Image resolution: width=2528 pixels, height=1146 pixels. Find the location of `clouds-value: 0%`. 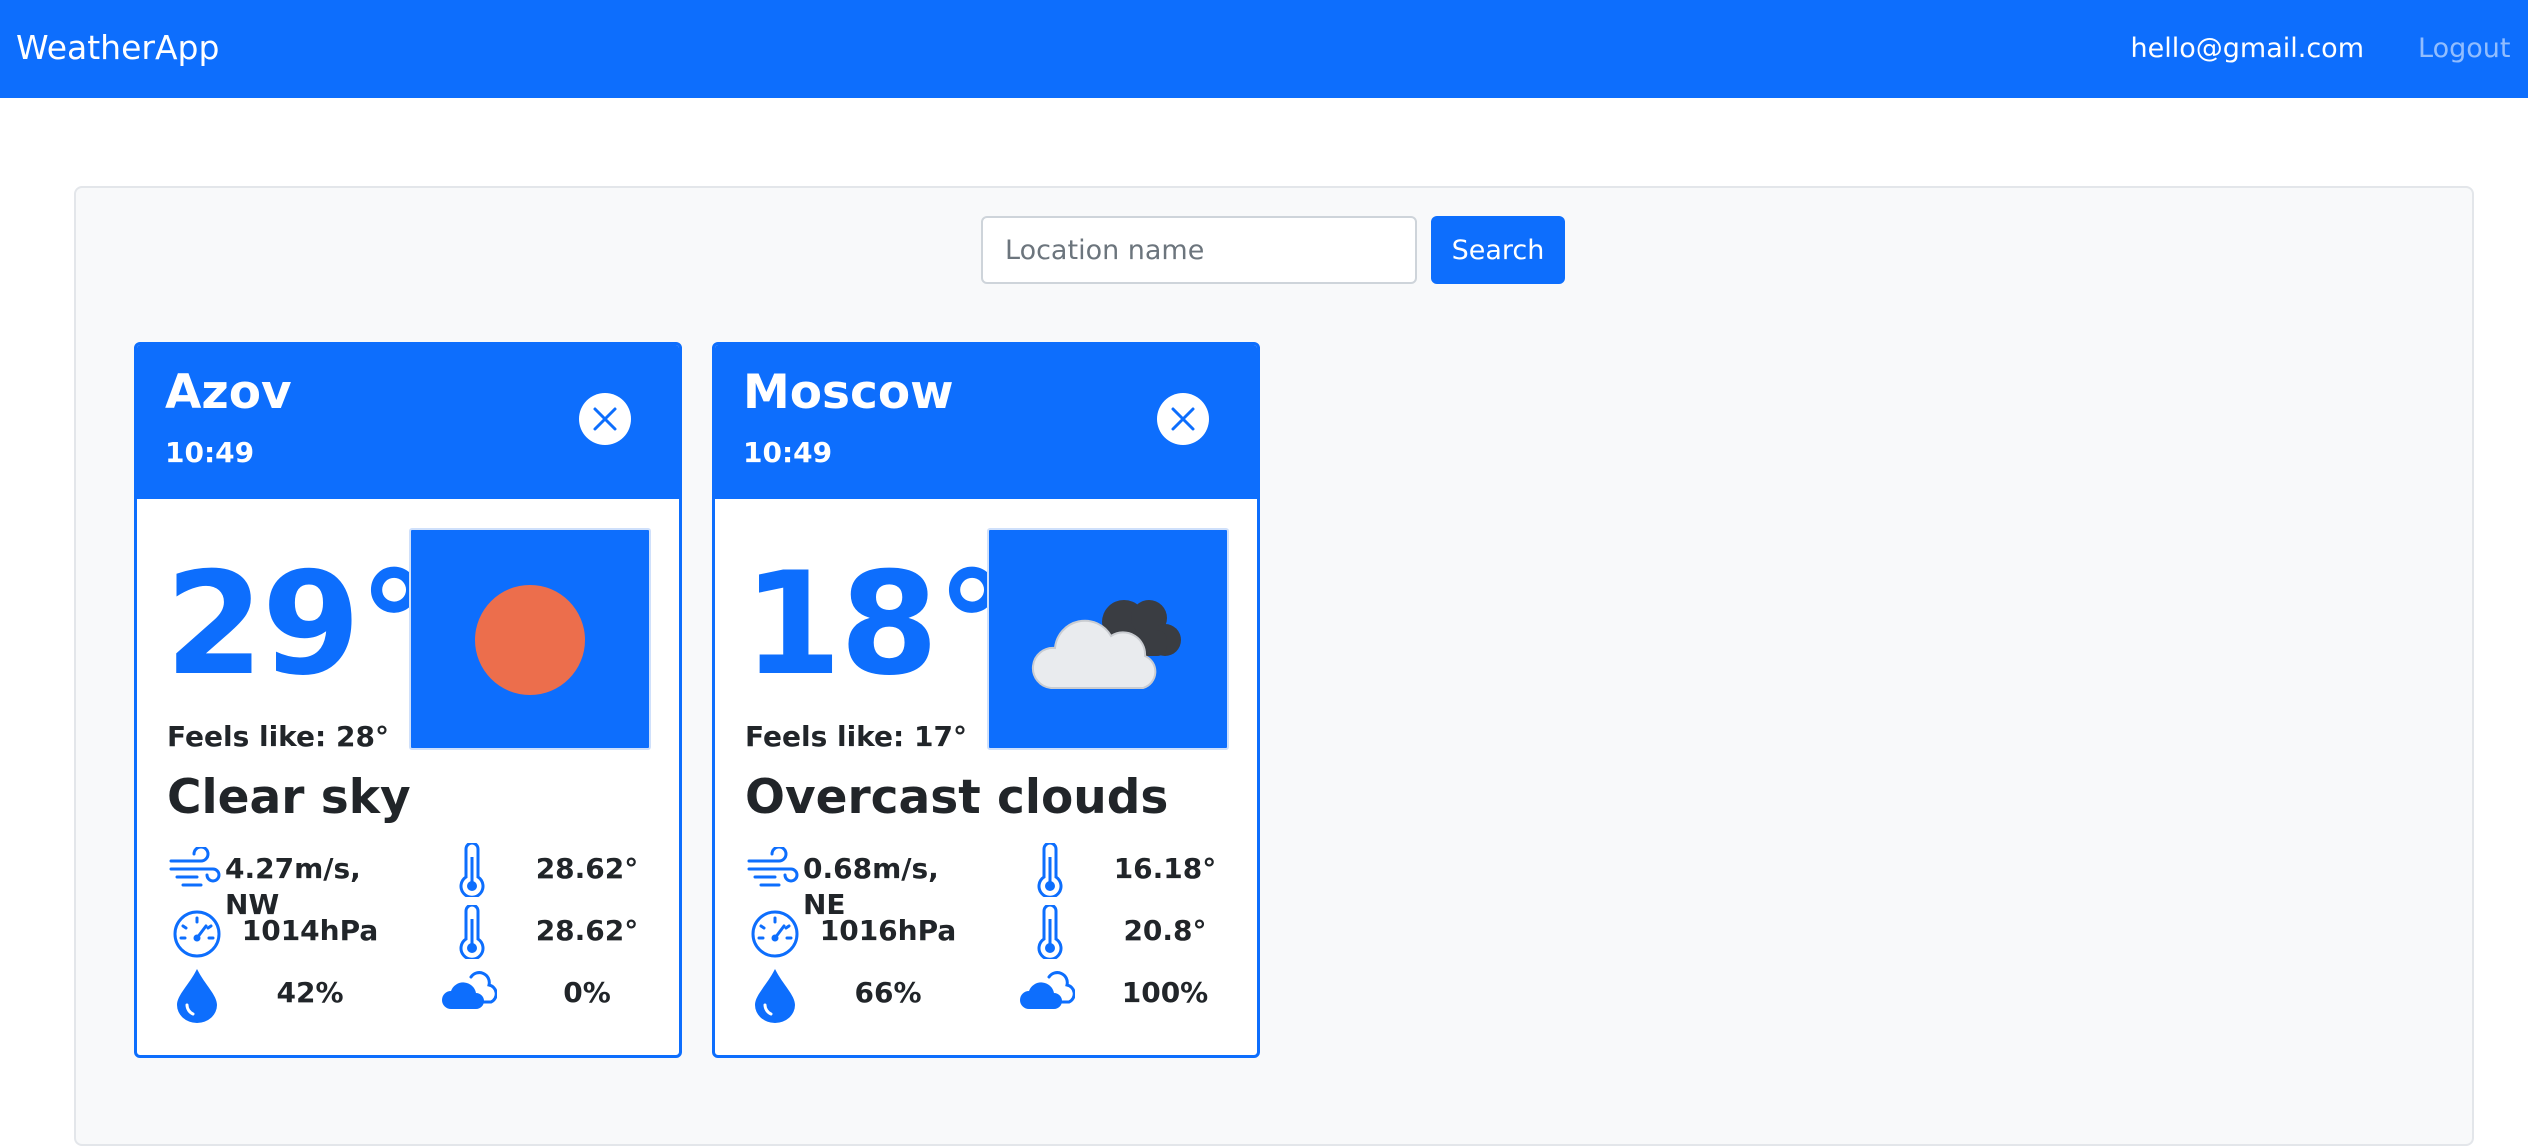

clouds-value: 0% is located at coordinates (587, 992).